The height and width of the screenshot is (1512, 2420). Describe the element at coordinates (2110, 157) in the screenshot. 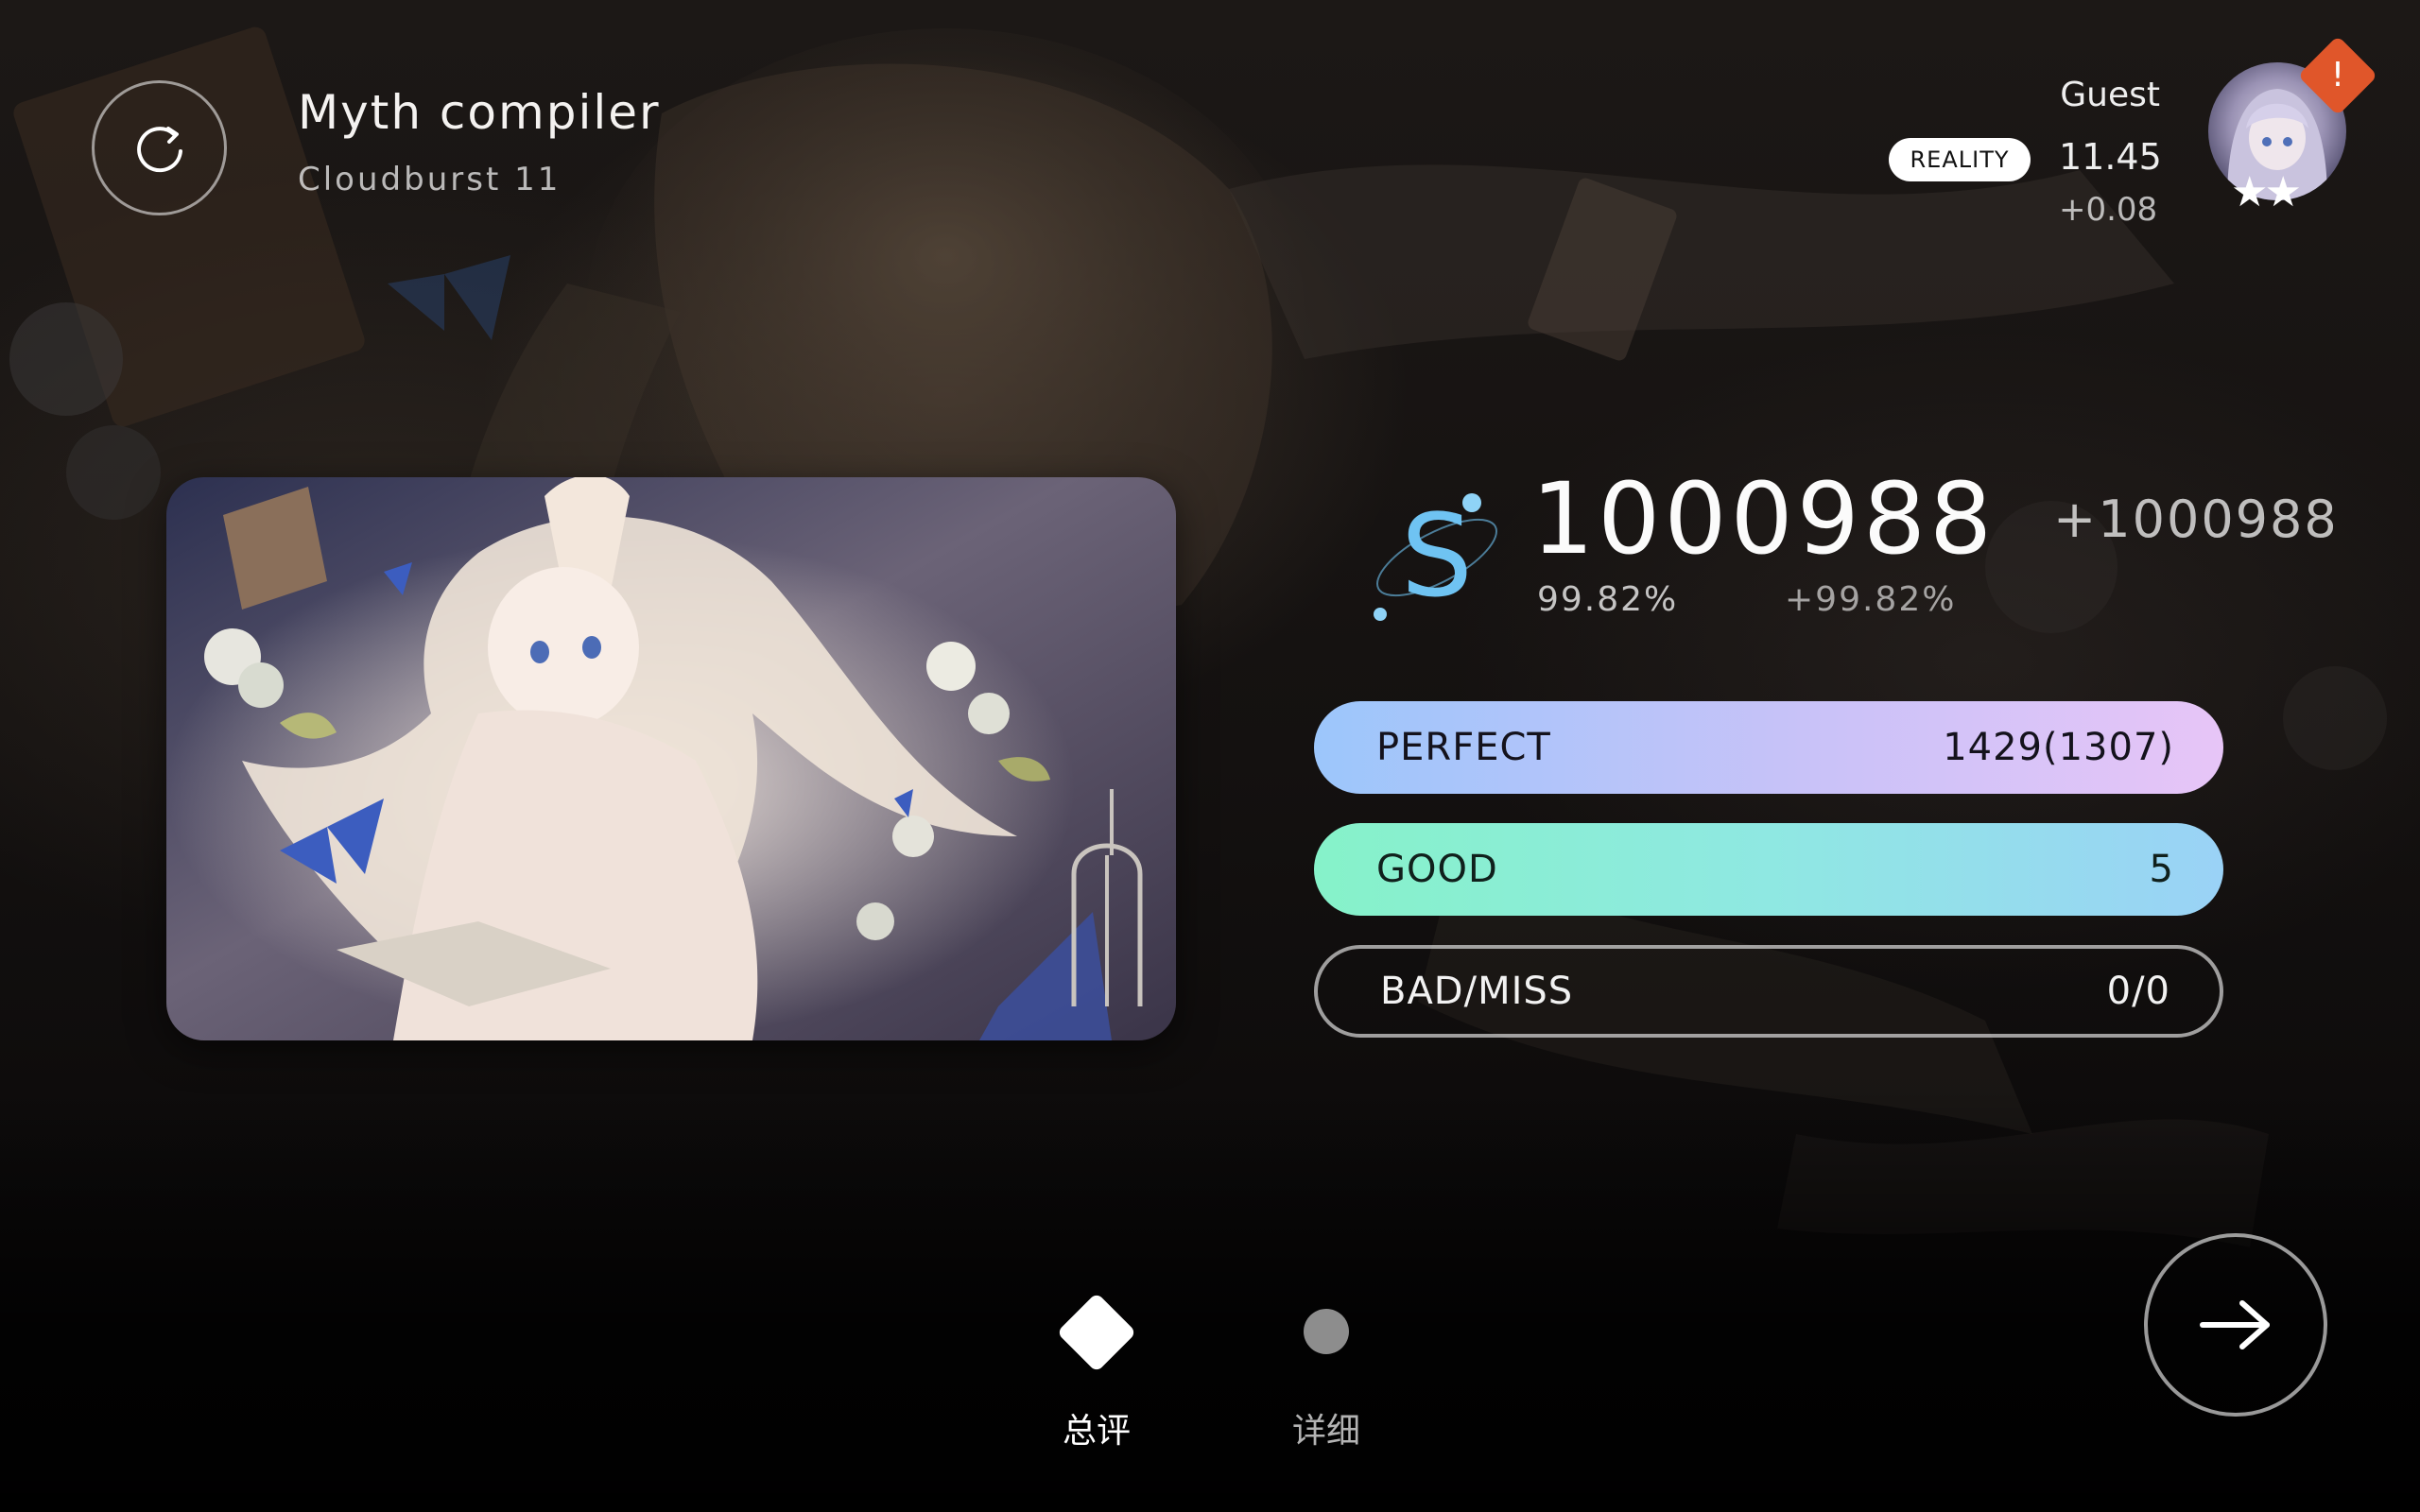

I see `ranking-score: 11.45` at that location.